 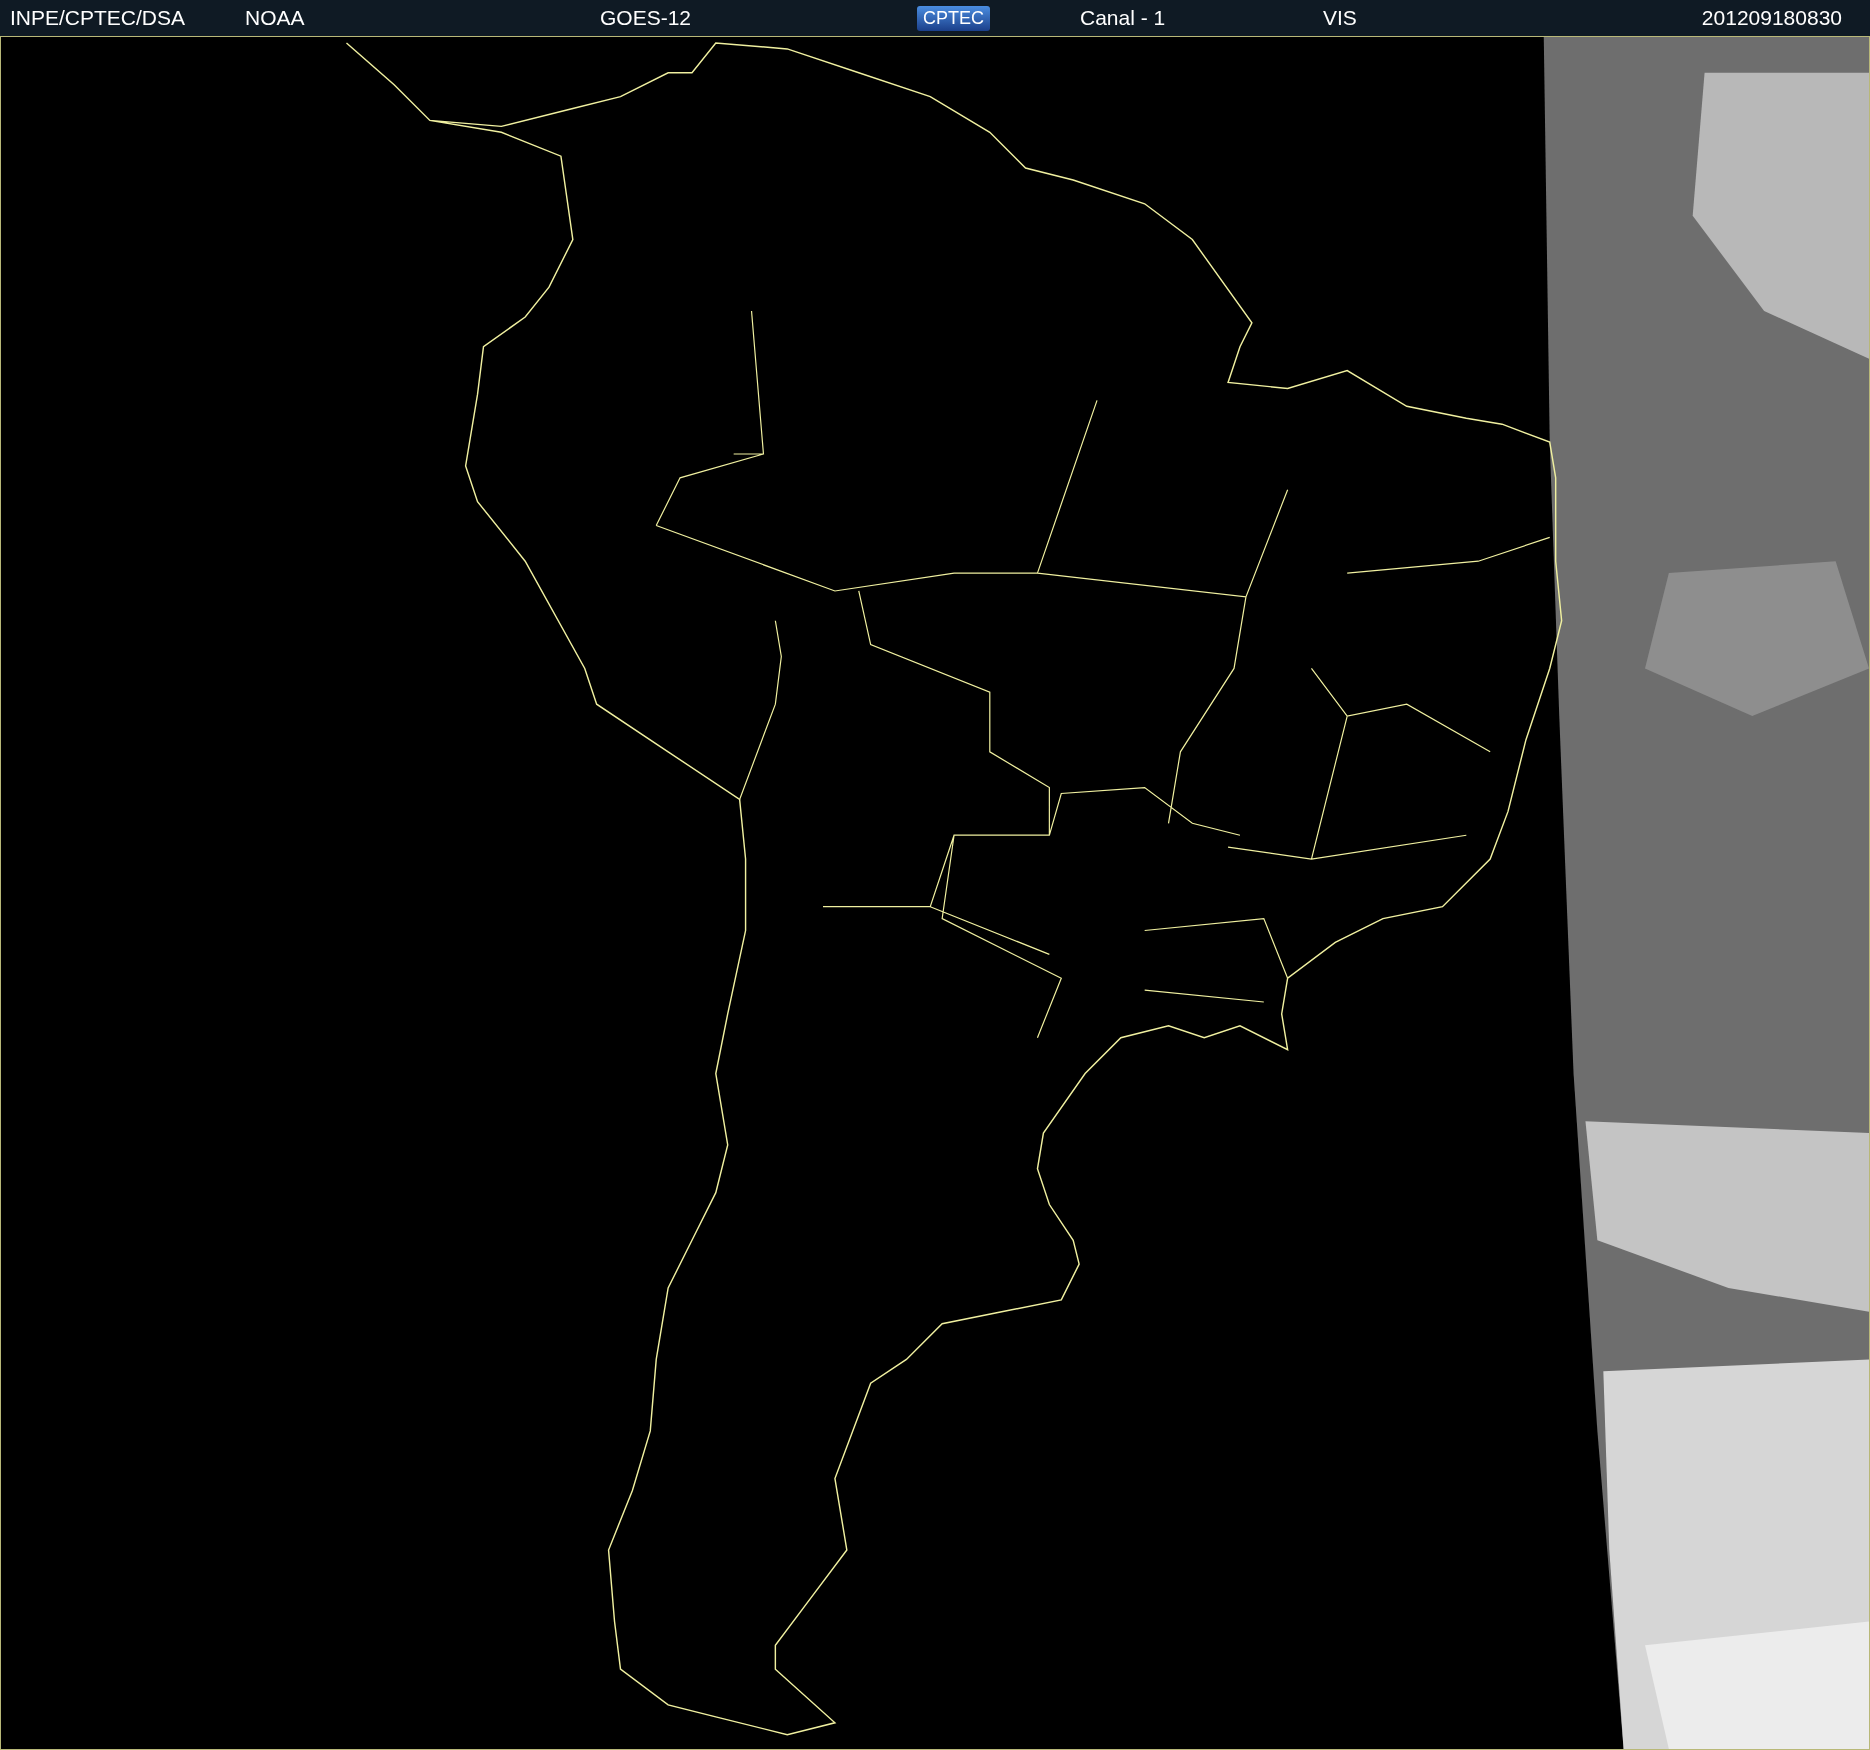 I want to click on cptec-logo: CPTEC, so click(x=953, y=18).